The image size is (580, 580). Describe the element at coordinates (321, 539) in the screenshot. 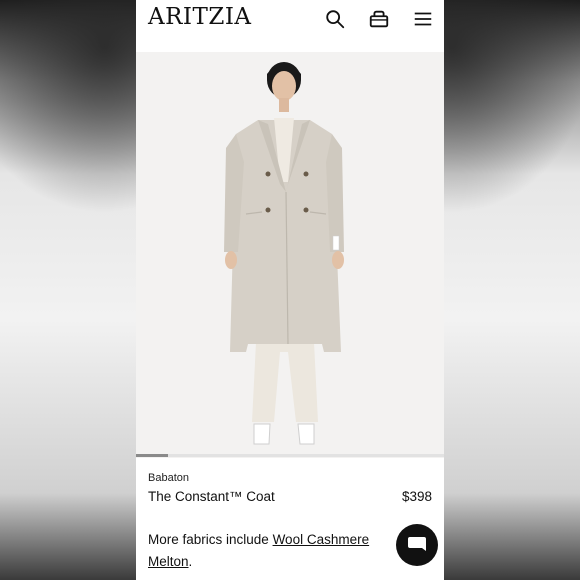

I see `wool-cashmere-link: Wool Cashmere` at that location.